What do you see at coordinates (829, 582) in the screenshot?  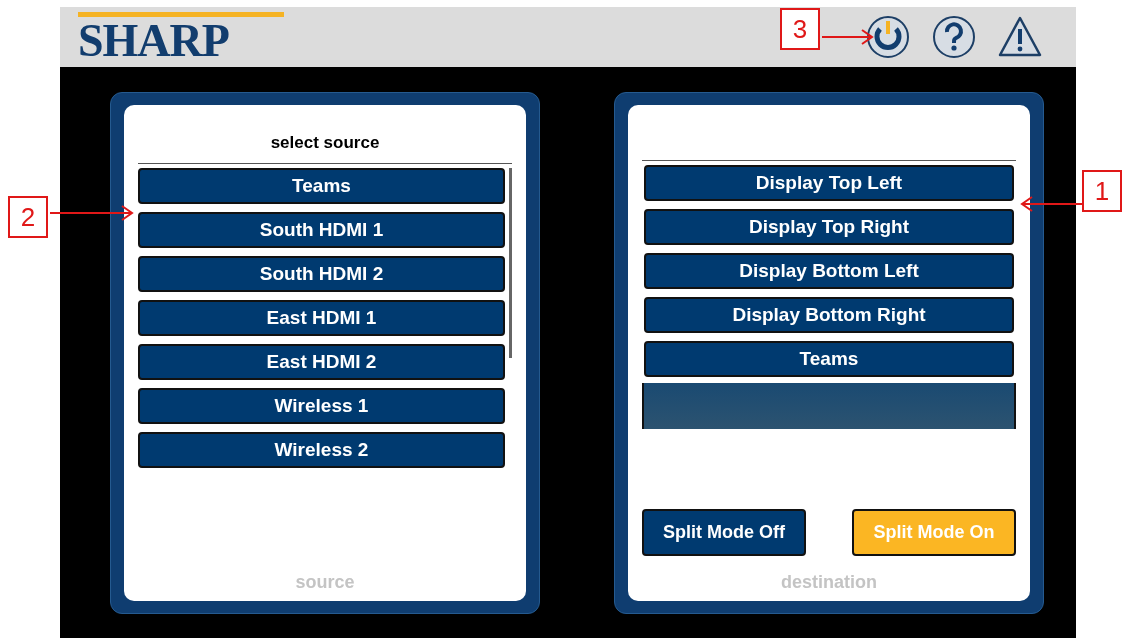 I see `panel-label: destination` at bounding box center [829, 582].